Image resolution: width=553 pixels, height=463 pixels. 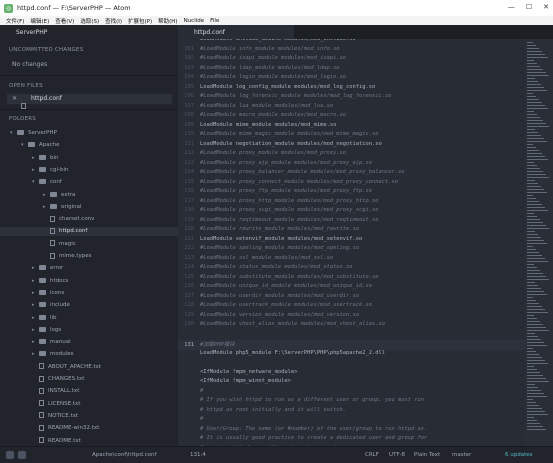 I want to click on menu-selection: 选取(S), so click(x=89, y=21).